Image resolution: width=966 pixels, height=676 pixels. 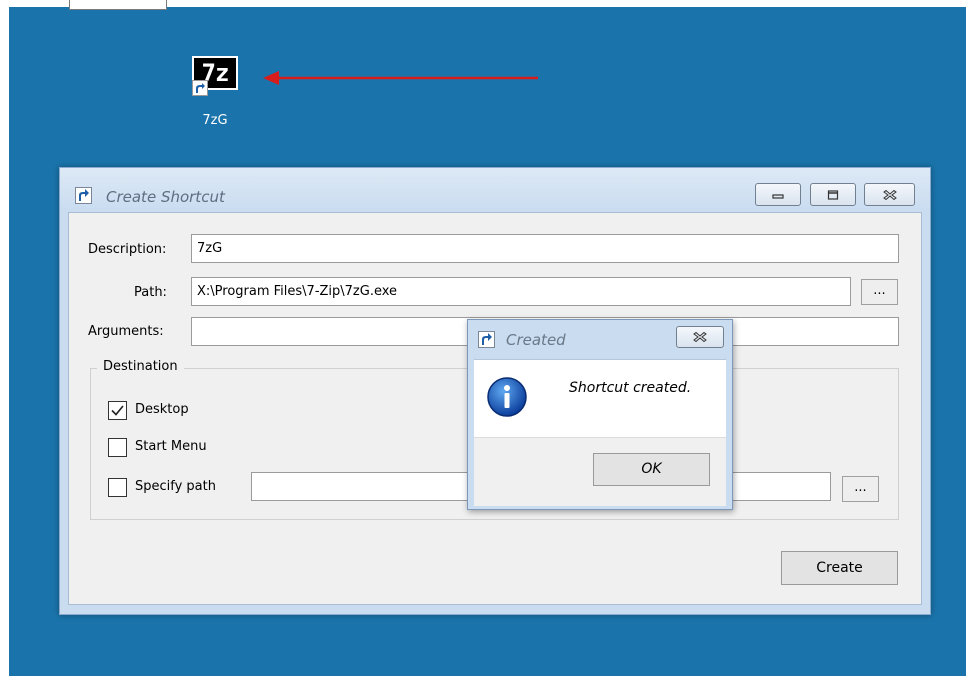 What do you see at coordinates (545, 248) in the screenshot?
I see `description-input: 7zG` at bounding box center [545, 248].